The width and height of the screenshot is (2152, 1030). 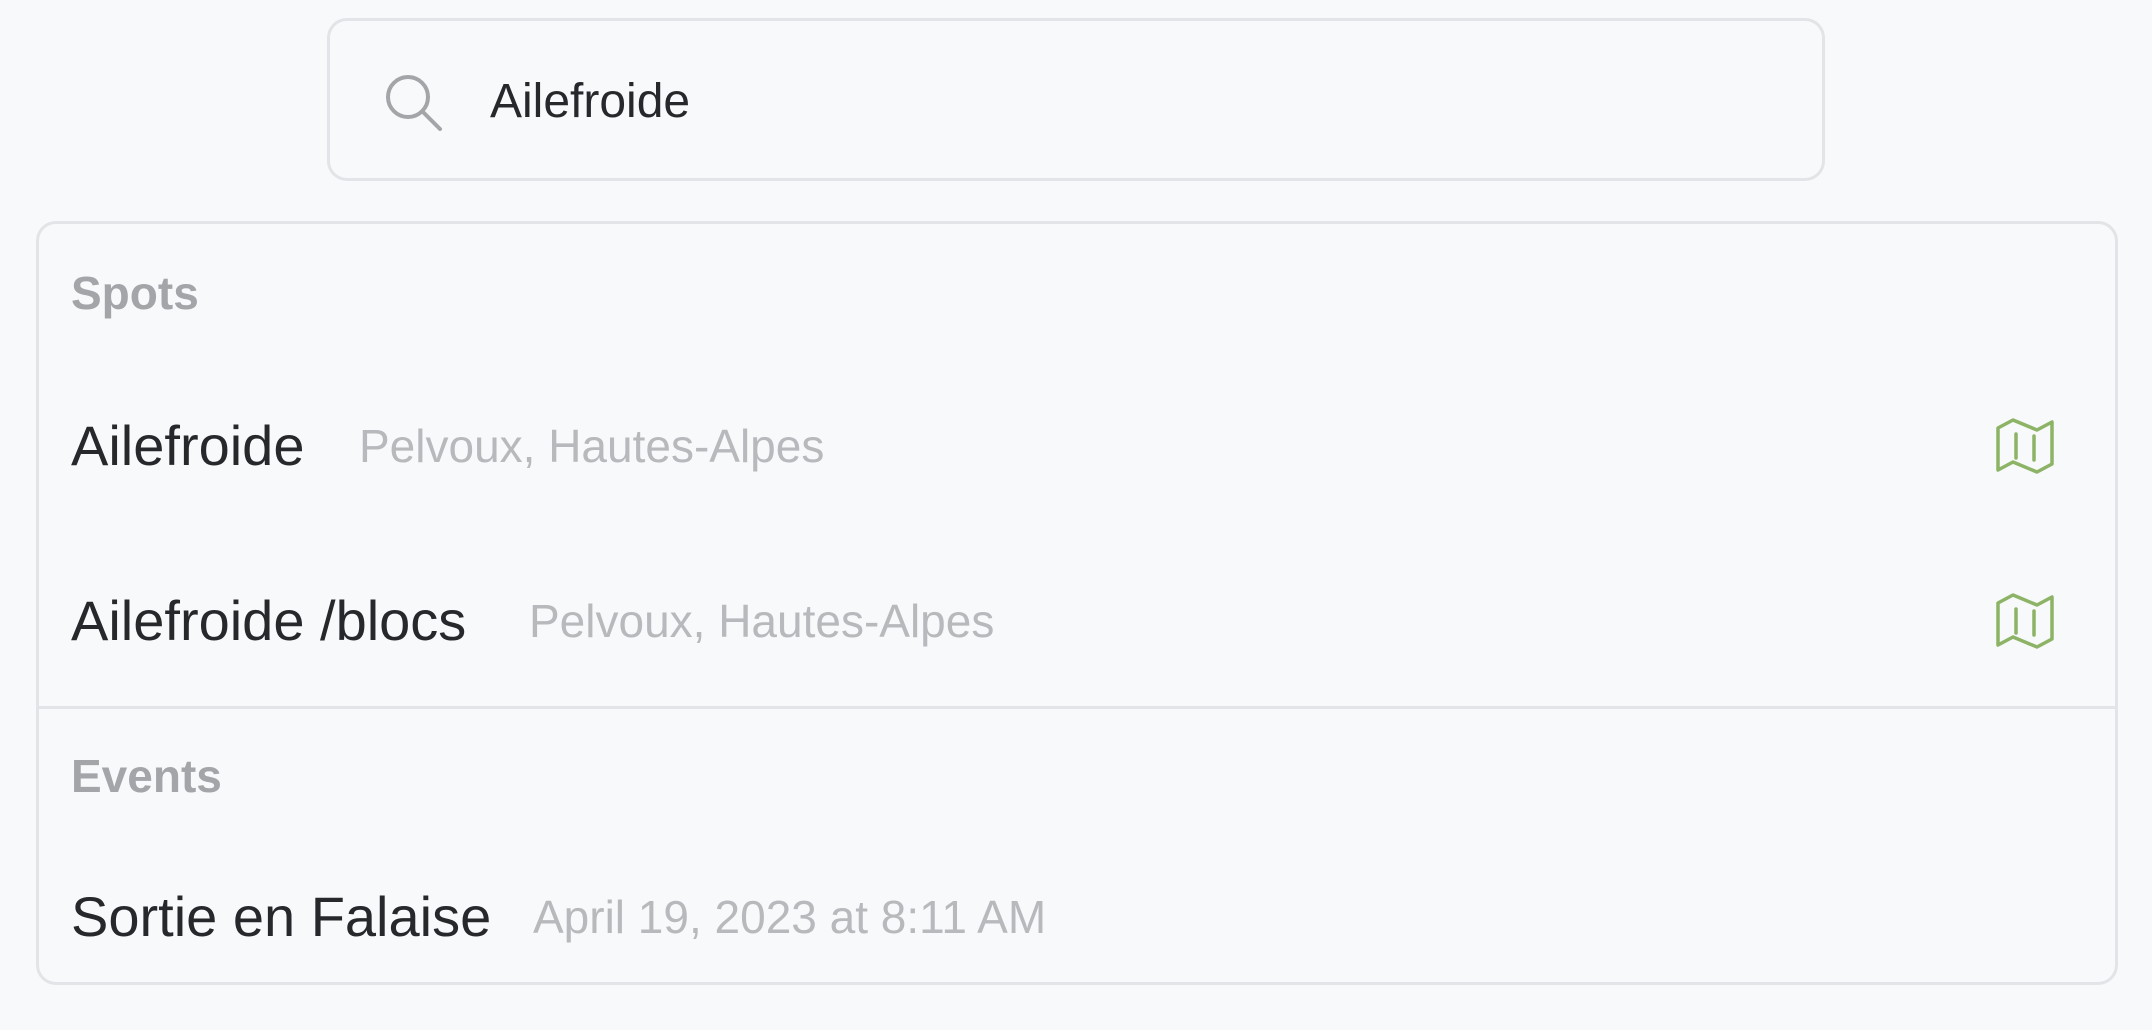 What do you see at coordinates (269, 620) in the screenshot?
I see `spot-name: Ailefroide /blocs` at bounding box center [269, 620].